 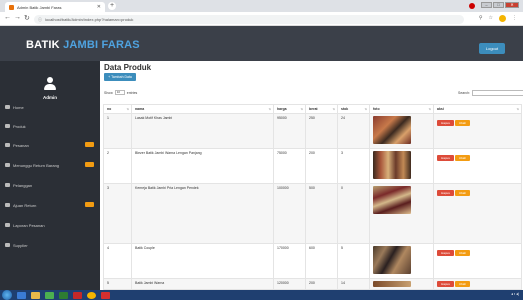 What do you see at coordinates (35, 295) in the screenshot?
I see `folder-icon` at bounding box center [35, 295].